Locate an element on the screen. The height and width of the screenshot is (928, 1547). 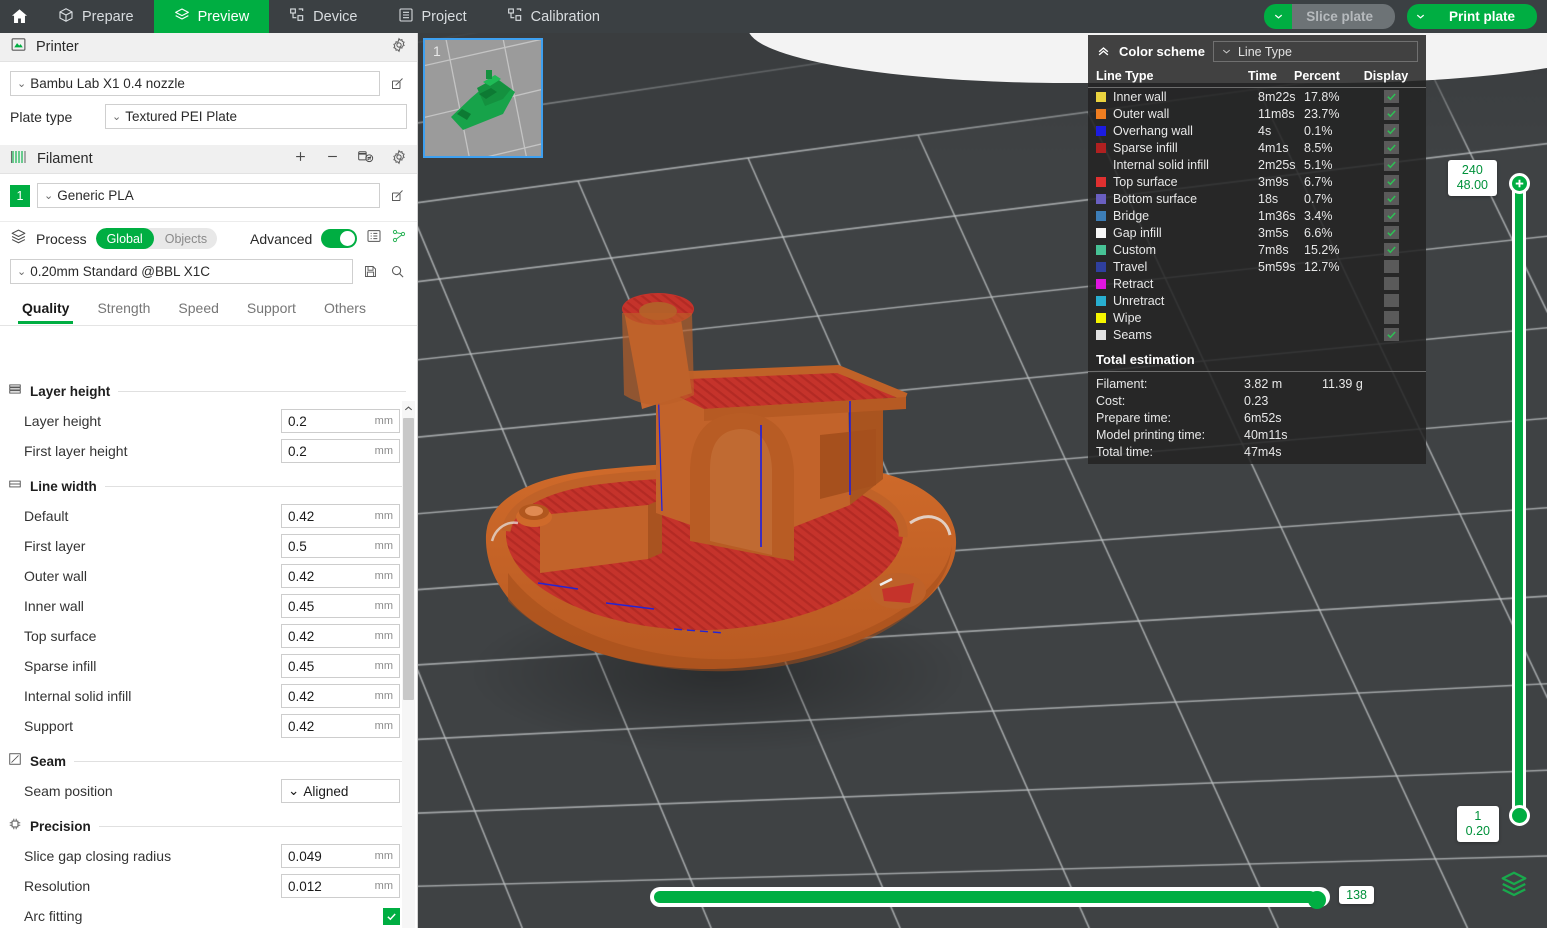
compare-icon is located at coordinates (399, 238).